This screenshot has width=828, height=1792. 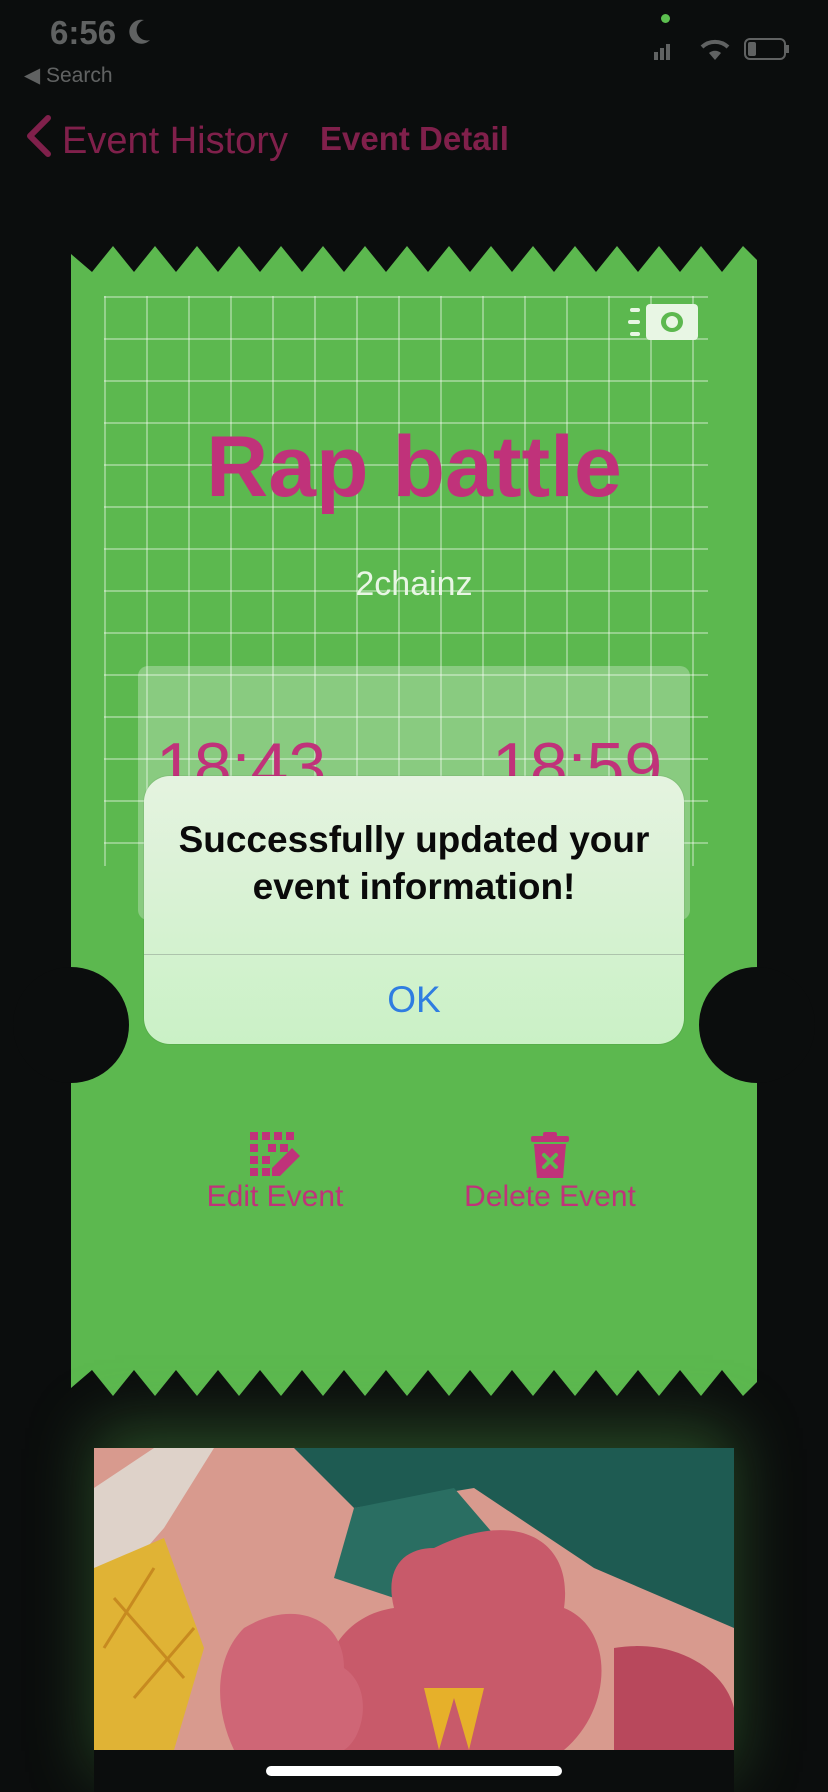 I want to click on page-title: Event Detail, so click(x=414, y=138).